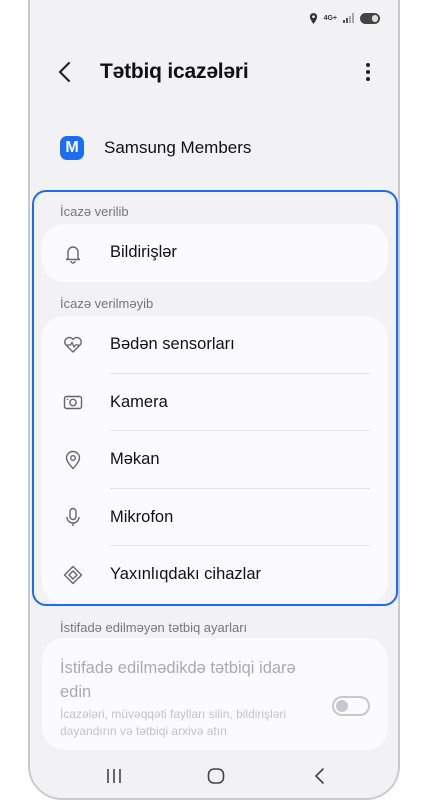 This screenshot has height=800, width=430. I want to click on header: Tətbiq icazələri, so click(214, 72).